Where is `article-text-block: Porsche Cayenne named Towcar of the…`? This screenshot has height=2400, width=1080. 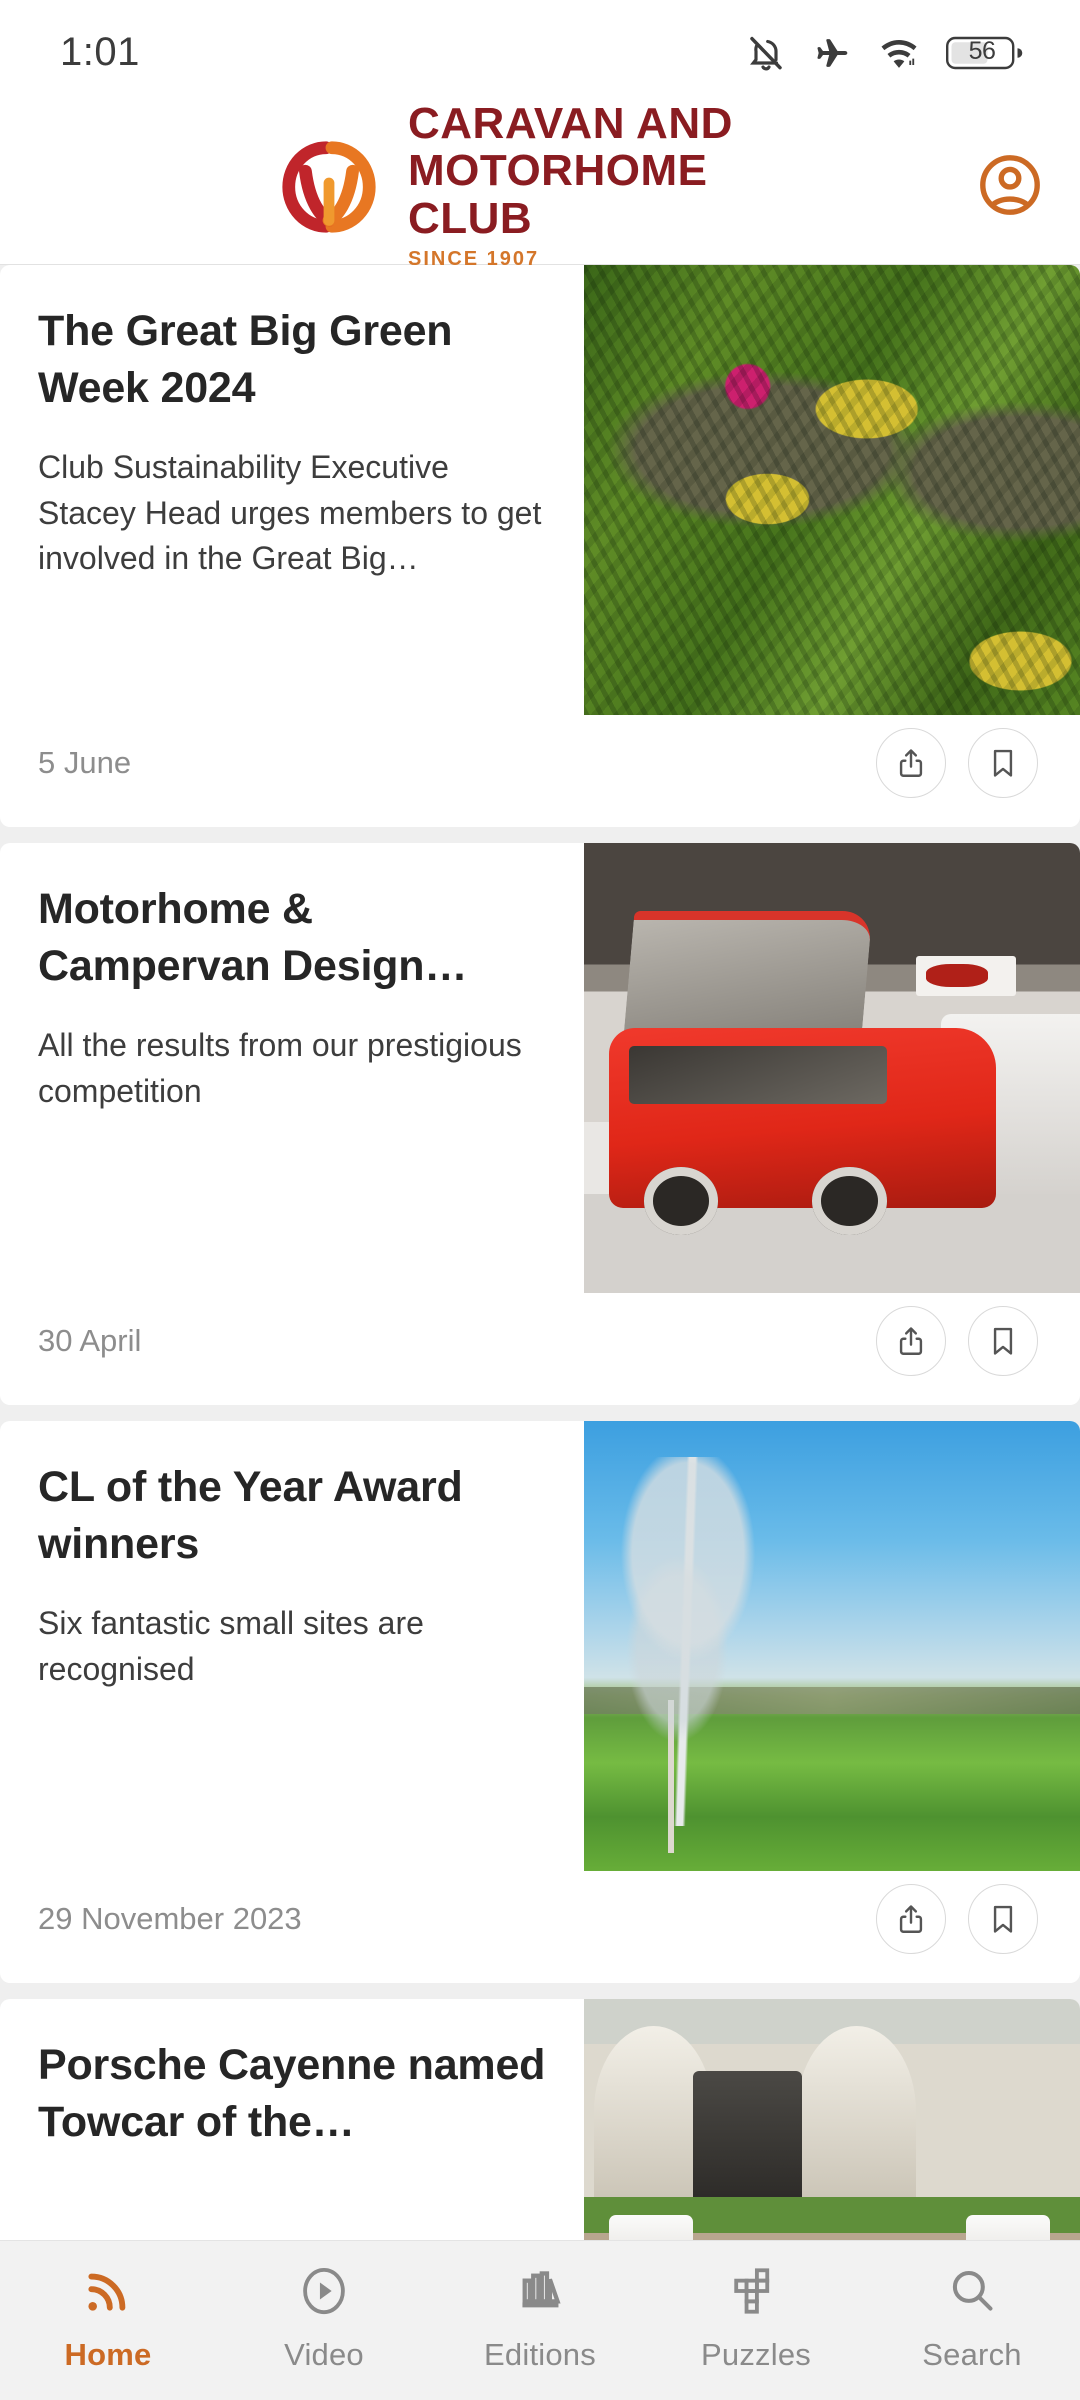 article-text-block: Porsche Cayenne named Towcar of the… is located at coordinates (292, 2119).